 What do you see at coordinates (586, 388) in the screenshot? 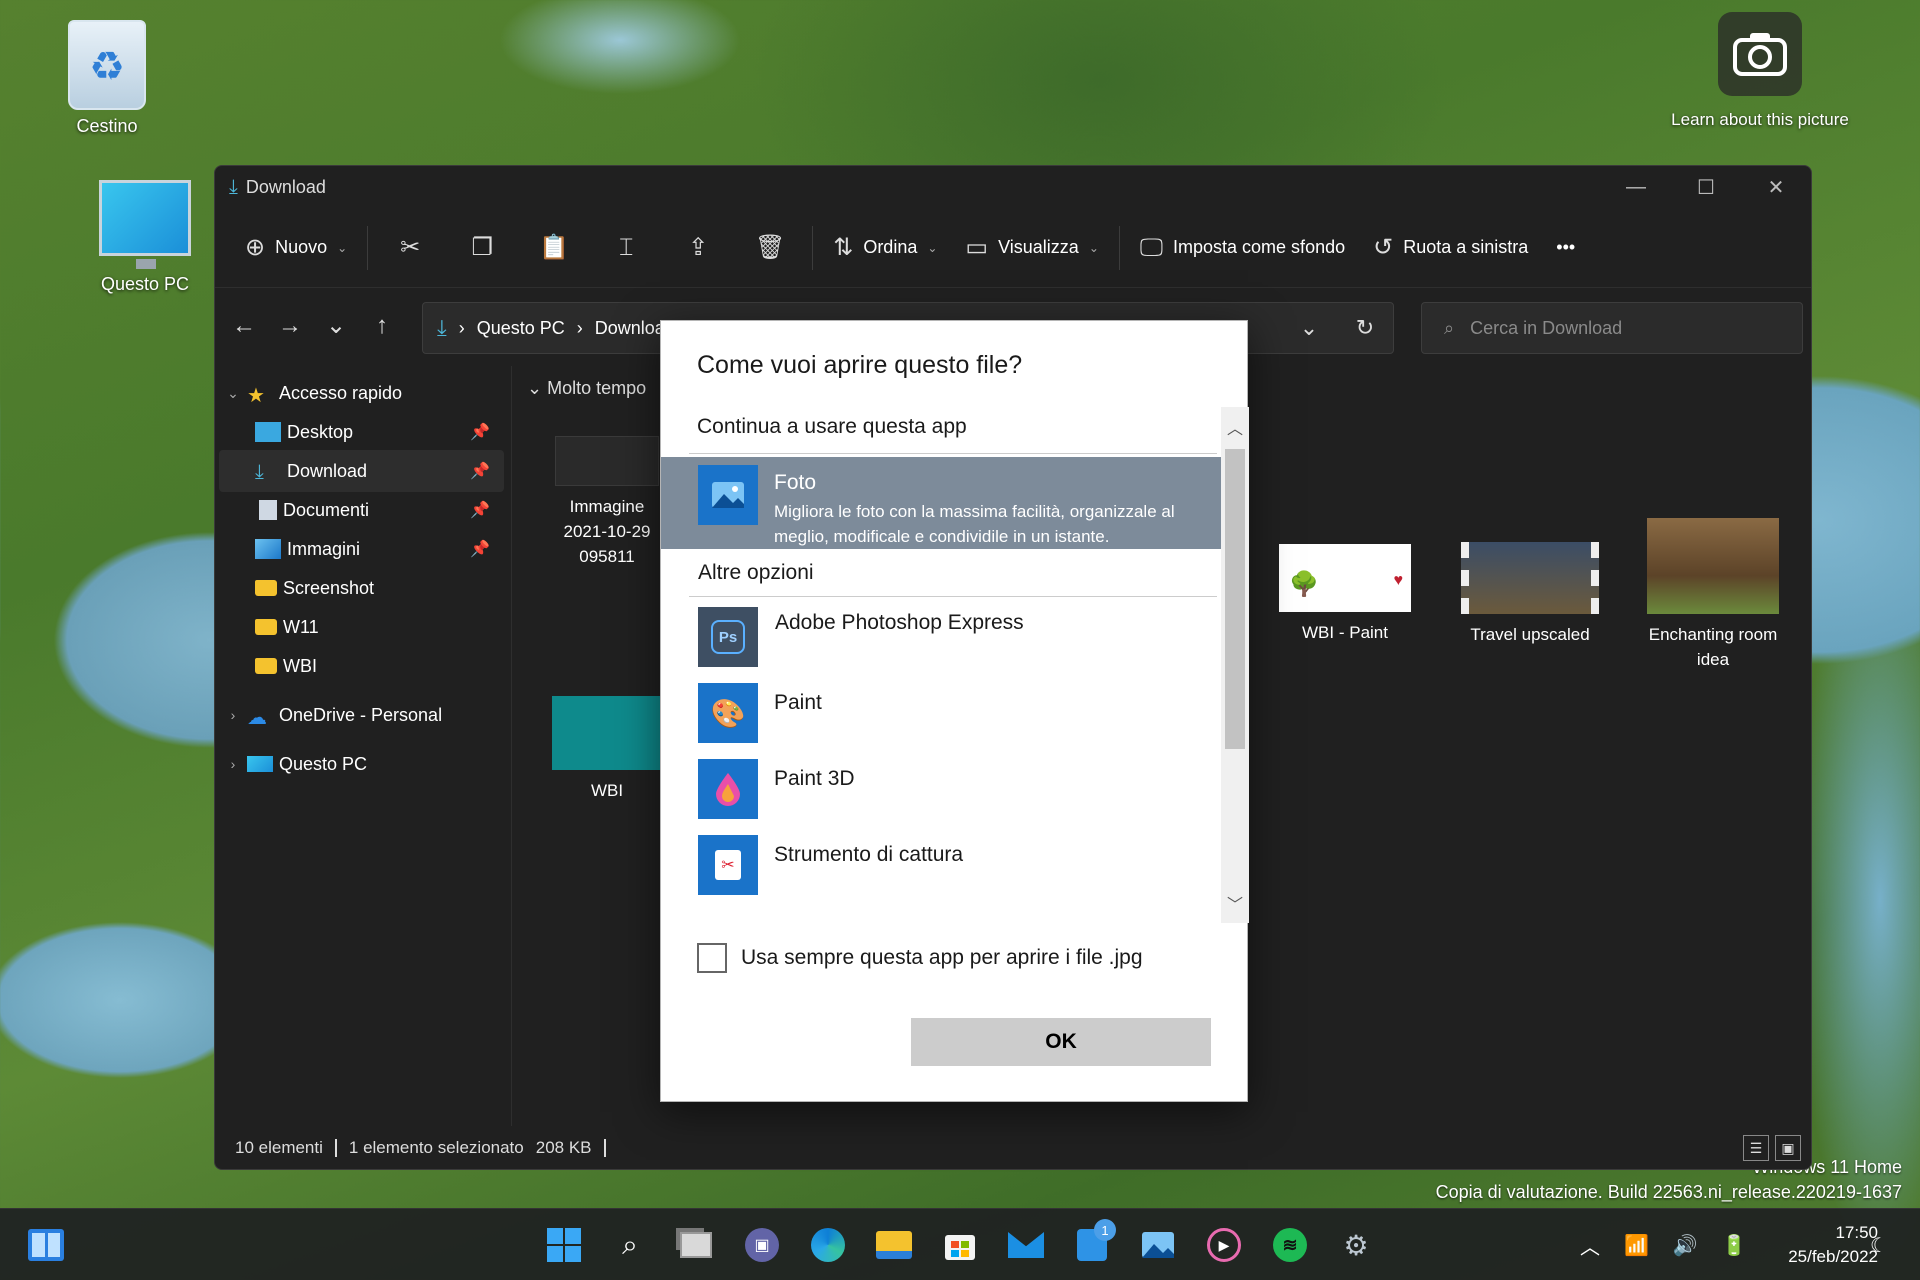
I see `group-header: ⌄ Molto tempo` at bounding box center [586, 388].